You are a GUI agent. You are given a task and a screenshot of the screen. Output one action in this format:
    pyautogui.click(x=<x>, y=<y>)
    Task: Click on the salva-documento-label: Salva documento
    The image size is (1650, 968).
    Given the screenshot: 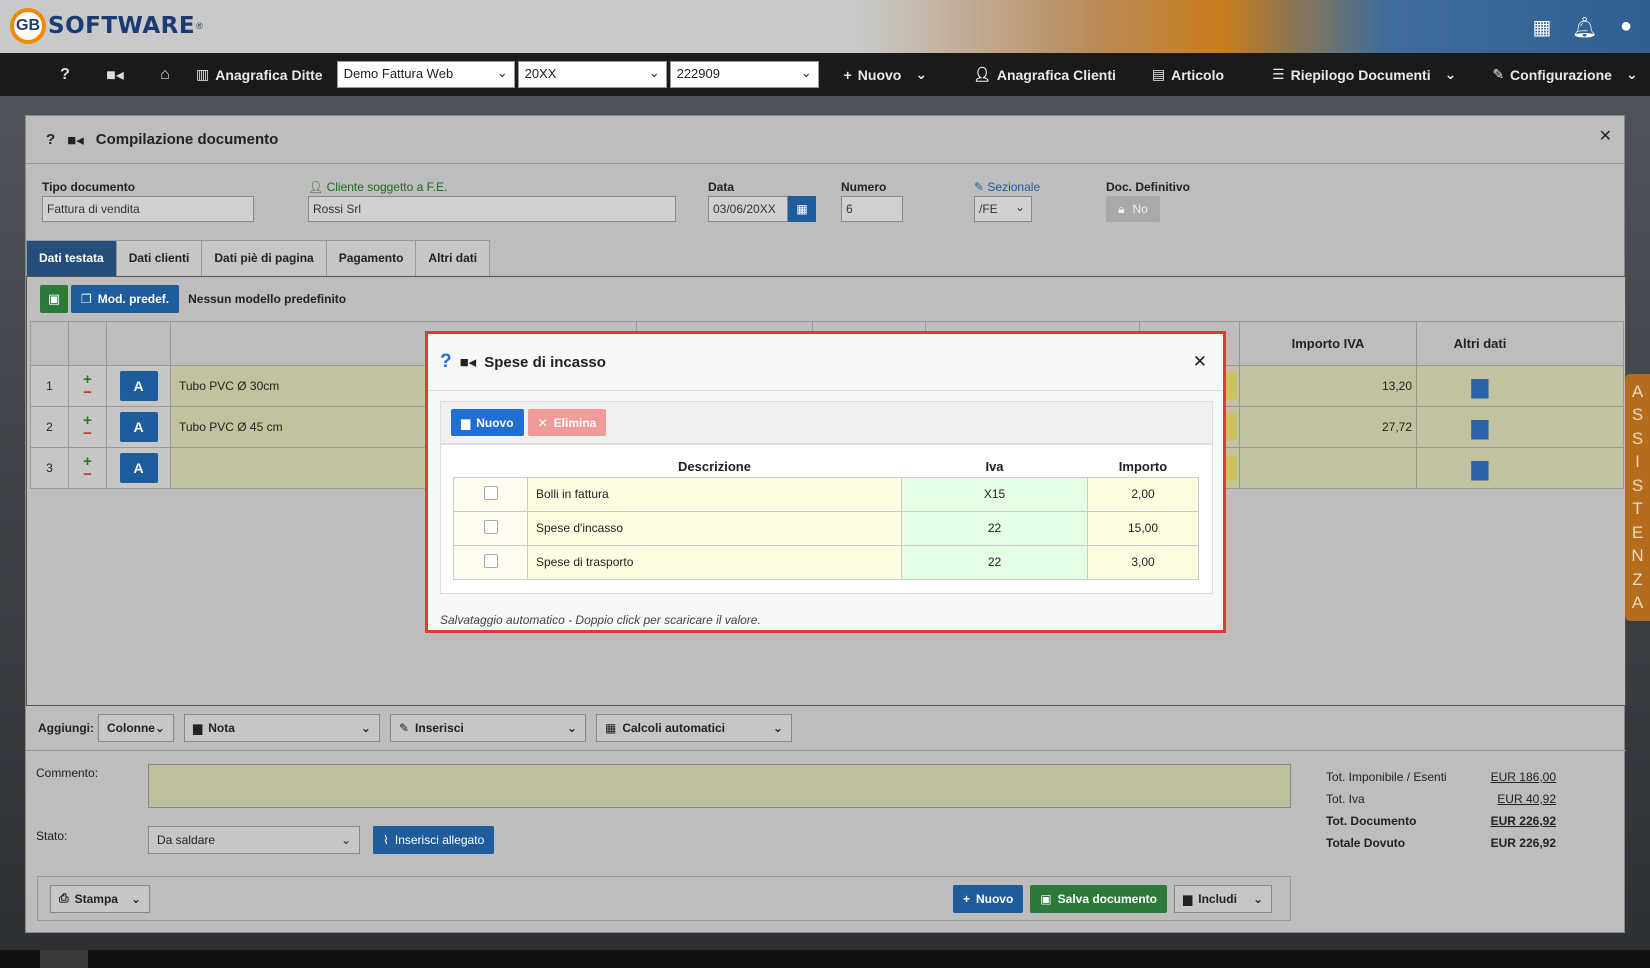 What is the action you would take?
    pyautogui.click(x=1107, y=898)
    